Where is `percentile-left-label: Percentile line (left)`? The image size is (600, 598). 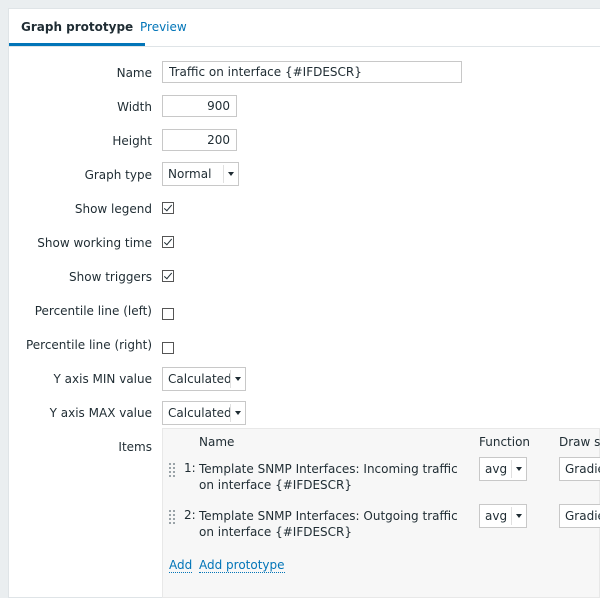 percentile-left-label: Percentile line (left) is located at coordinates (93, 311).